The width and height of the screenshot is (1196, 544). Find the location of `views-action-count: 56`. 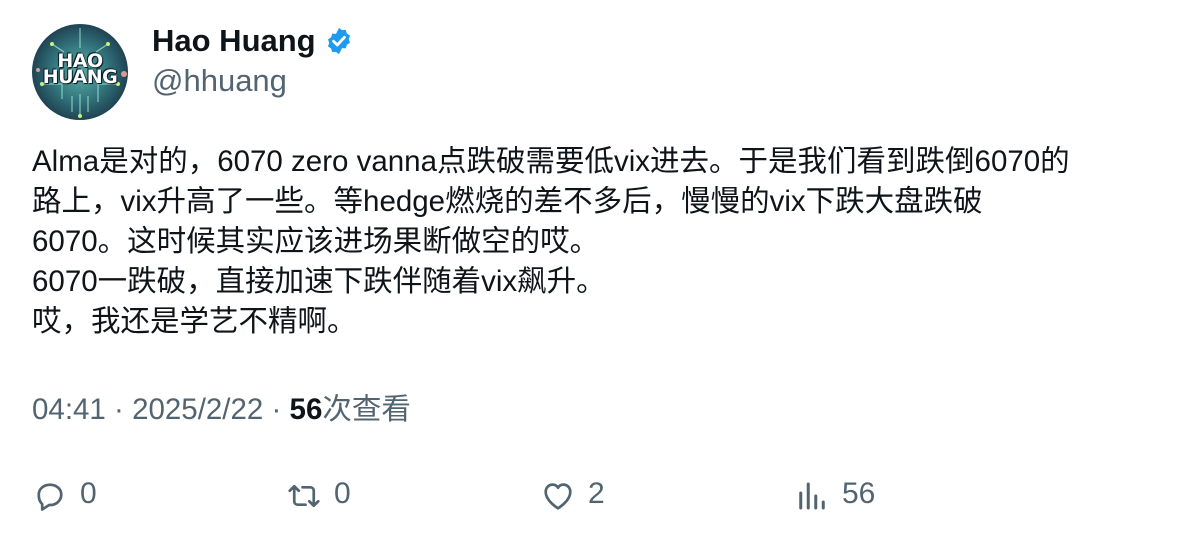

views-action-count: 56 is located at coordinates (859, 493).